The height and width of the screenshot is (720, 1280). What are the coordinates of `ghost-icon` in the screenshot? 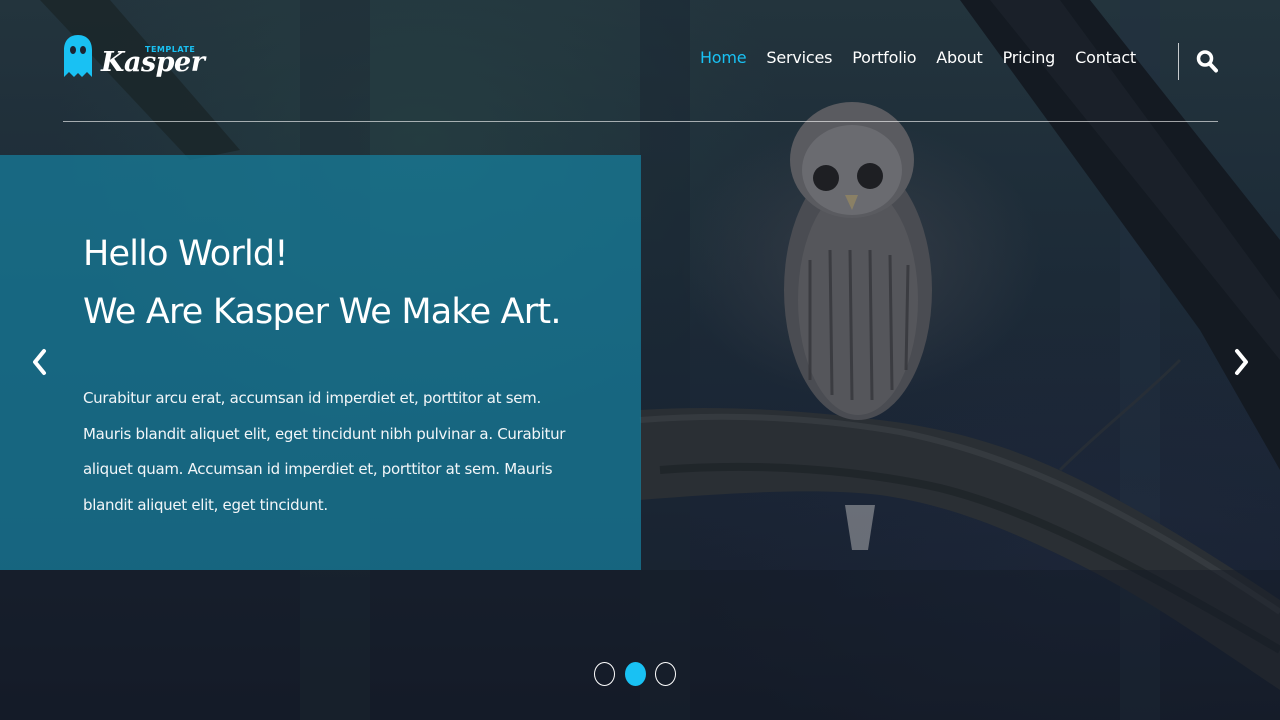 It's located at (78, 56).